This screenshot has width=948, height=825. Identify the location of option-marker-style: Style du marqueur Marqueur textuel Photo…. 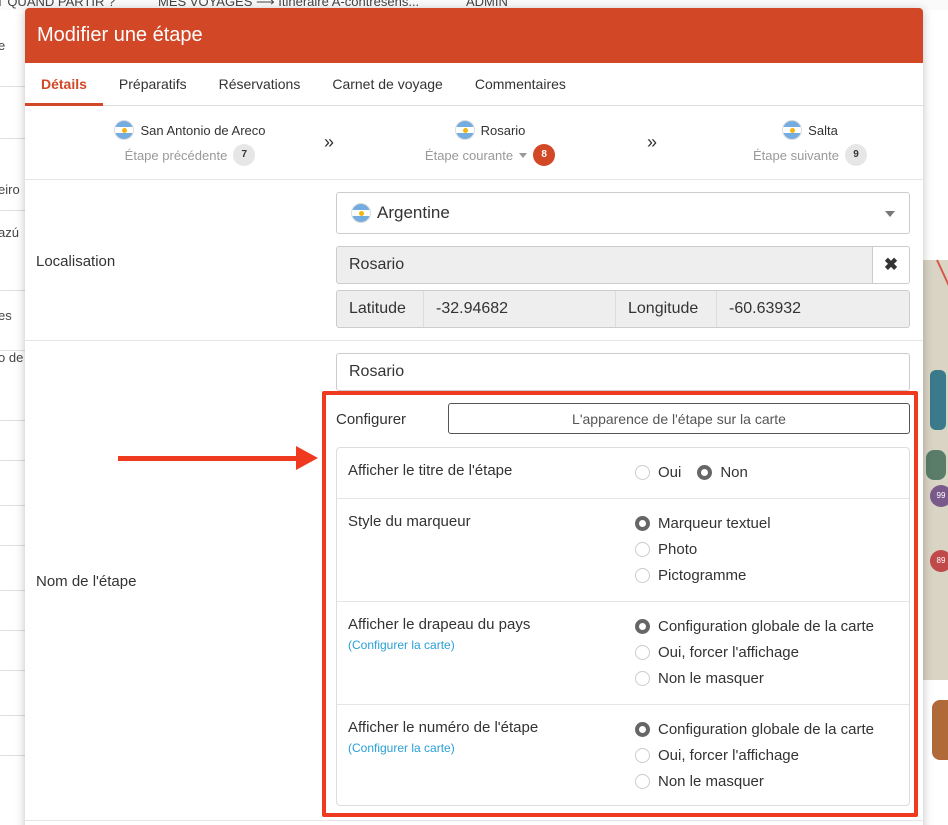
(623, 550).